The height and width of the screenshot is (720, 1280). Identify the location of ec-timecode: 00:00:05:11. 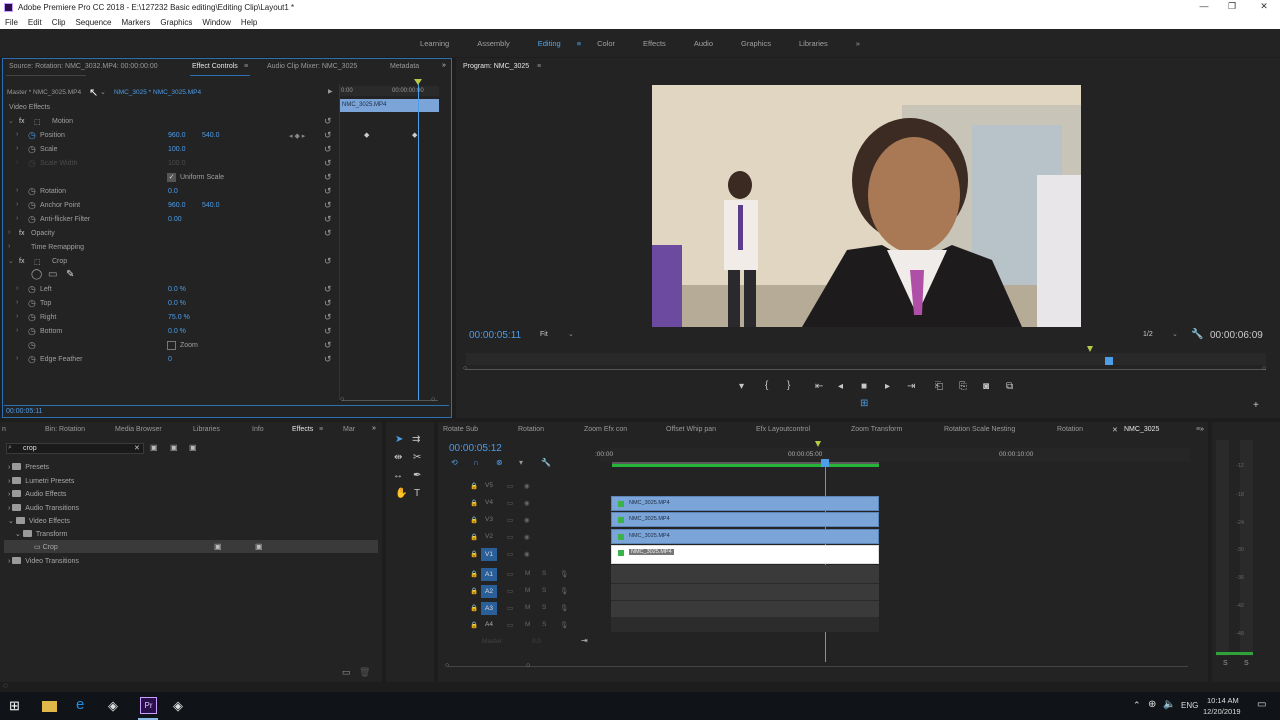
(24, 411).